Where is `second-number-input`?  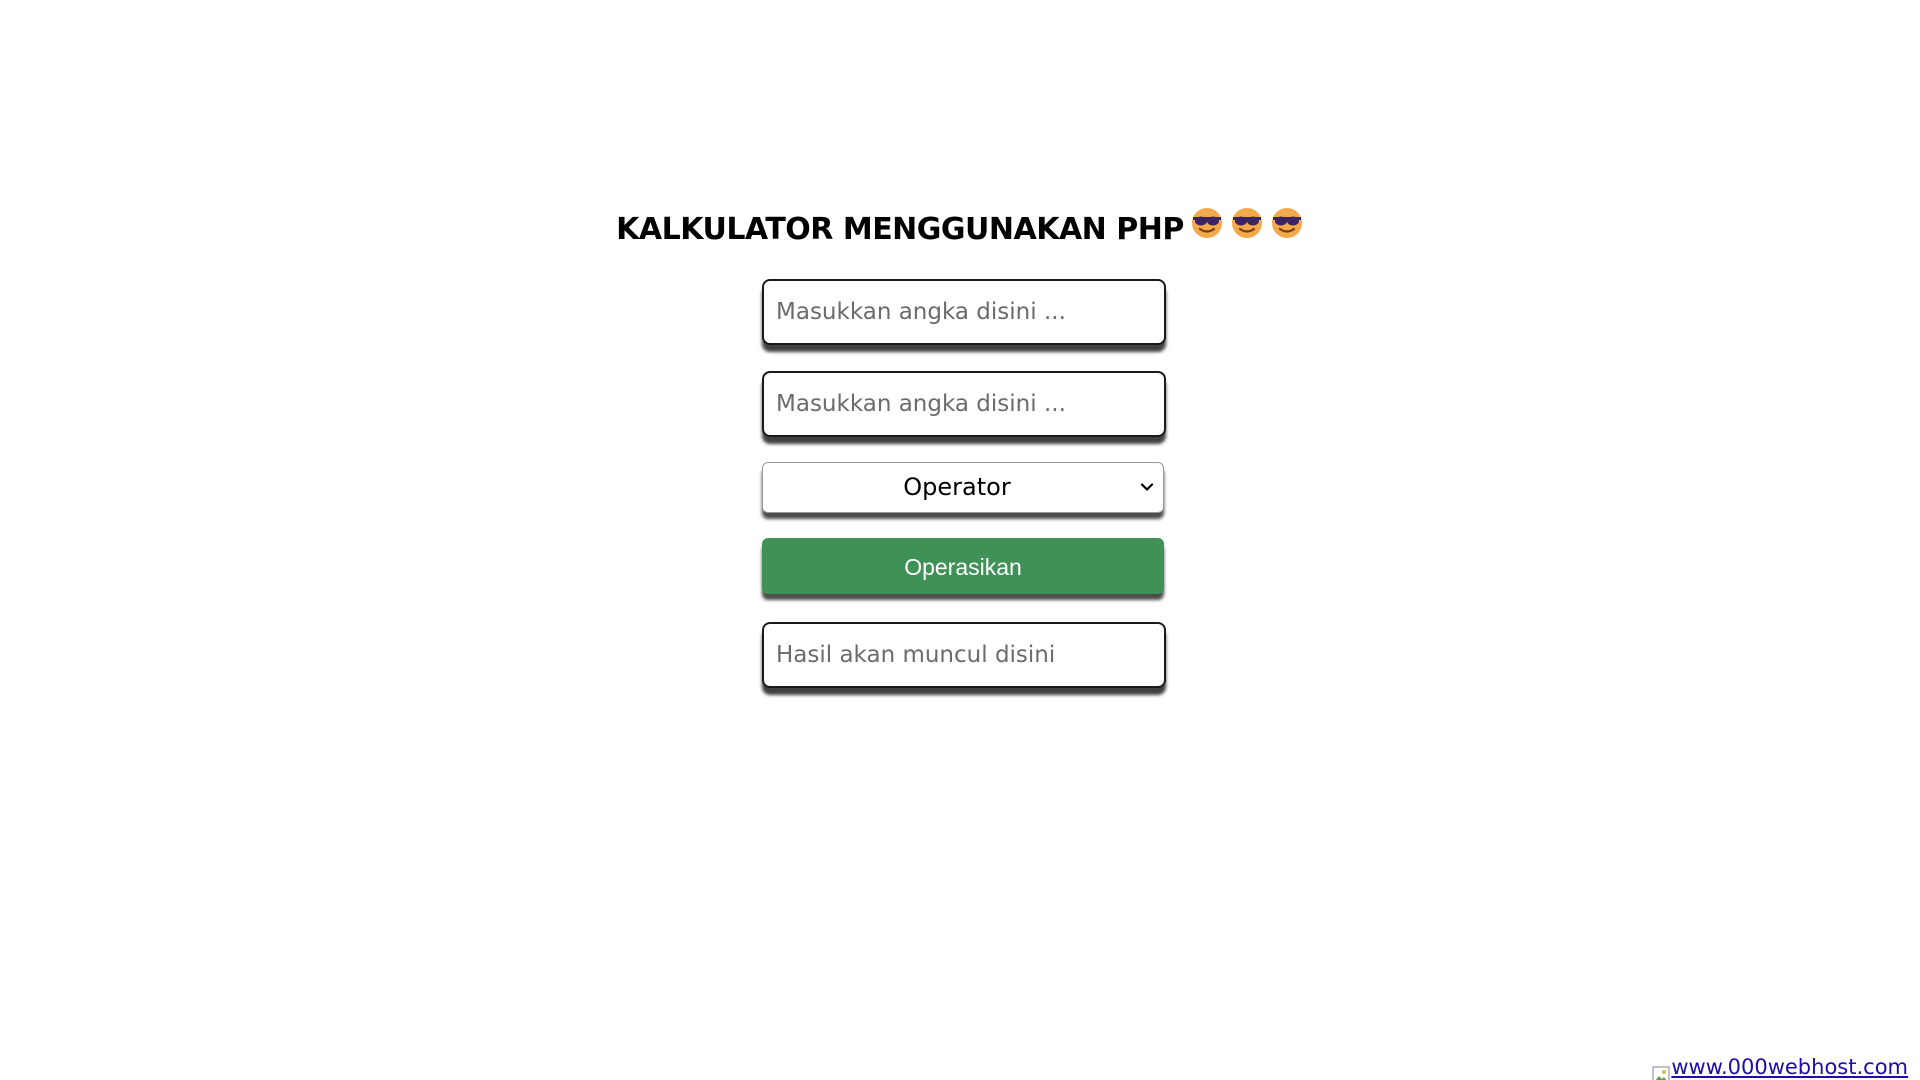 second-number-input is located at coordinates (964, 404).